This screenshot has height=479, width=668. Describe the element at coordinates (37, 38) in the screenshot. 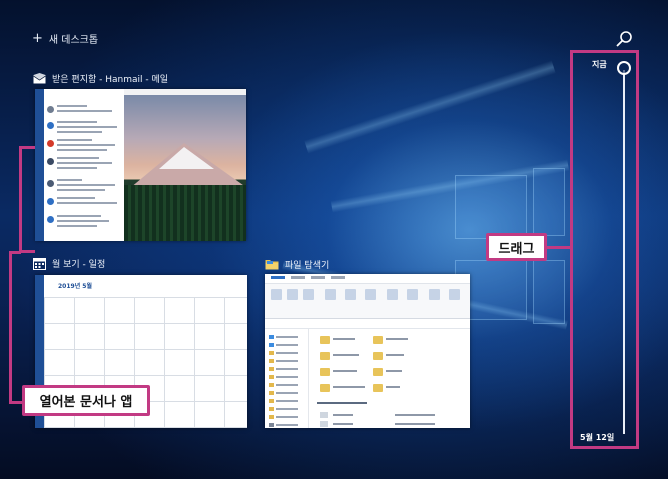

I see `plus-icon: +` at that location.